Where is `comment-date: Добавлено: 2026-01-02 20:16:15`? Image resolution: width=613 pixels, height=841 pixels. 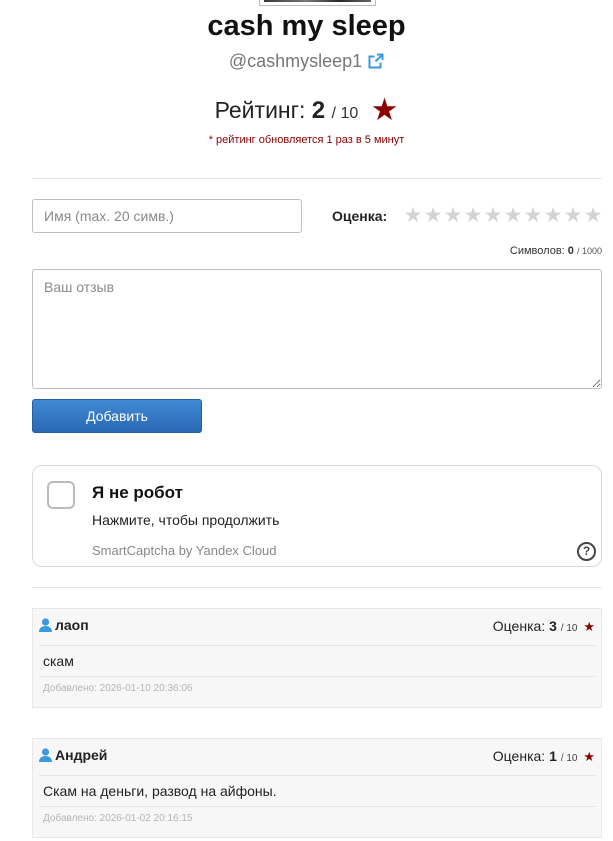
comment-date: Добавлено: 2026-01-02 20:16:15 is located at coordinates (118, 818).